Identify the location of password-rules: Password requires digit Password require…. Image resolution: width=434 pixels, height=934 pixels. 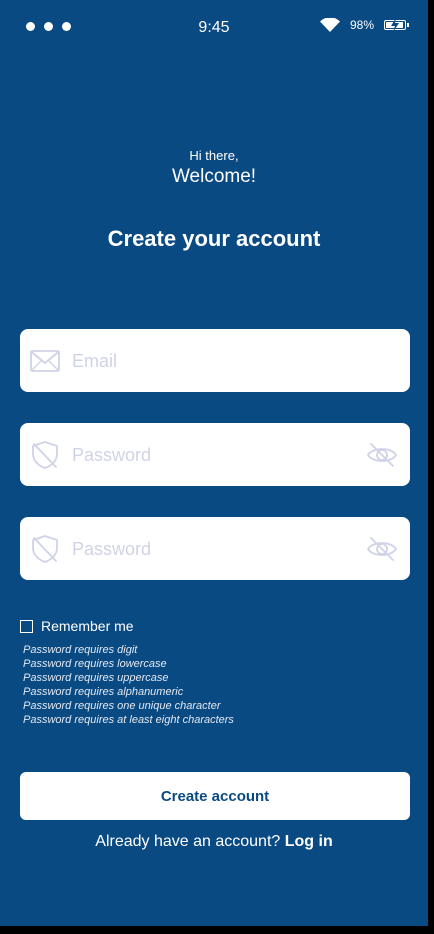
(128, 685).